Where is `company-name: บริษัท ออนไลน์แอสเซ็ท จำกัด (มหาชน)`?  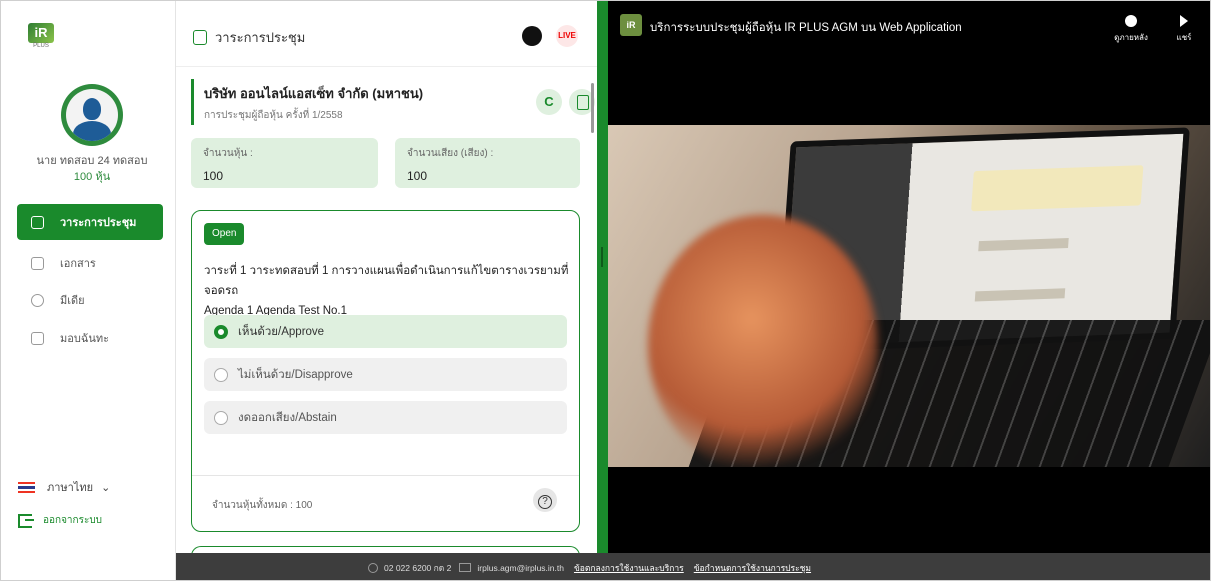
company-name: บริษัท ออนไลน์แอสเซ็ท จำกัด (มหาชน) is located at coordinates (314, 93).